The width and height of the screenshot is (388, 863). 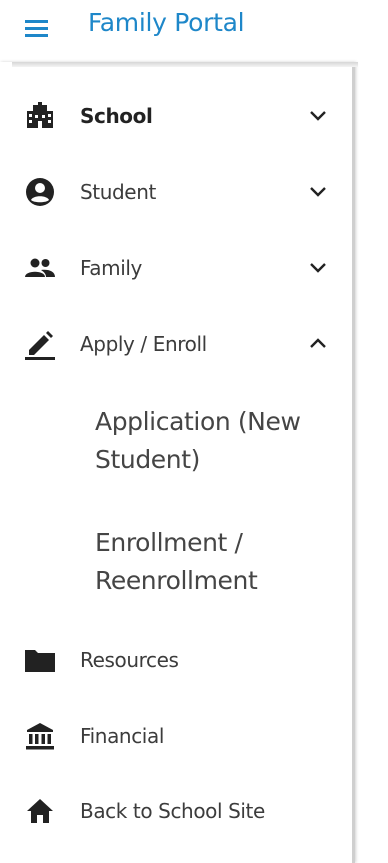 What do you see at coordinates (373, 462) in the screenshot?
I see `main-content-area` at bounding box center [373, 462].